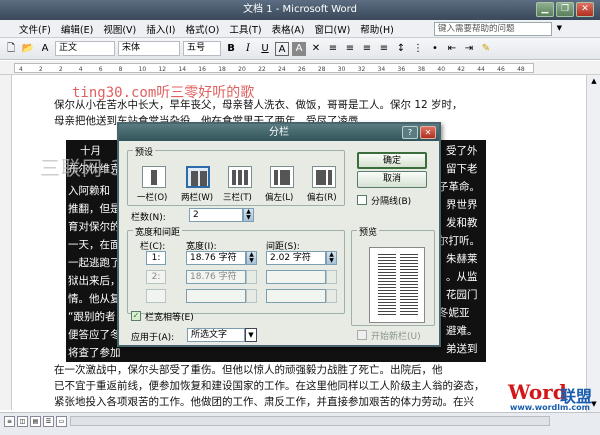 The image size is (600, 435). I want to click on menu-view: 视图(V), so click(119, 29).